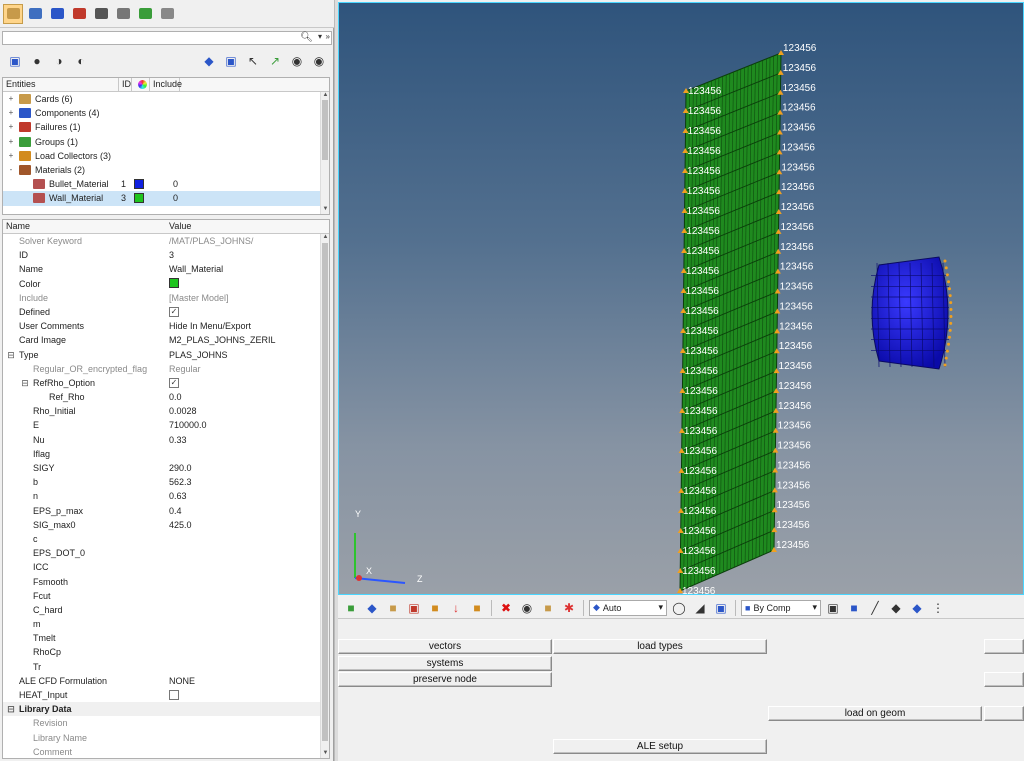 This screenshot has width=1024, height=761. What do you see at coordinates (166, 425) in the screenshot?
I see `property-row: E 710000.0` at bounding box center [166, 425].